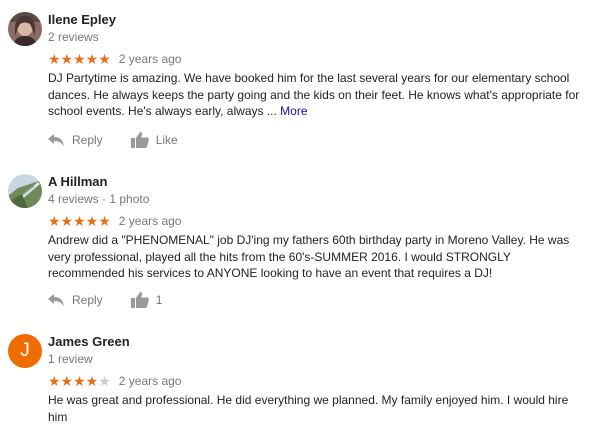 This screenshot has height=429, width=600. I want to click on more-link: More, so click(293, 111).